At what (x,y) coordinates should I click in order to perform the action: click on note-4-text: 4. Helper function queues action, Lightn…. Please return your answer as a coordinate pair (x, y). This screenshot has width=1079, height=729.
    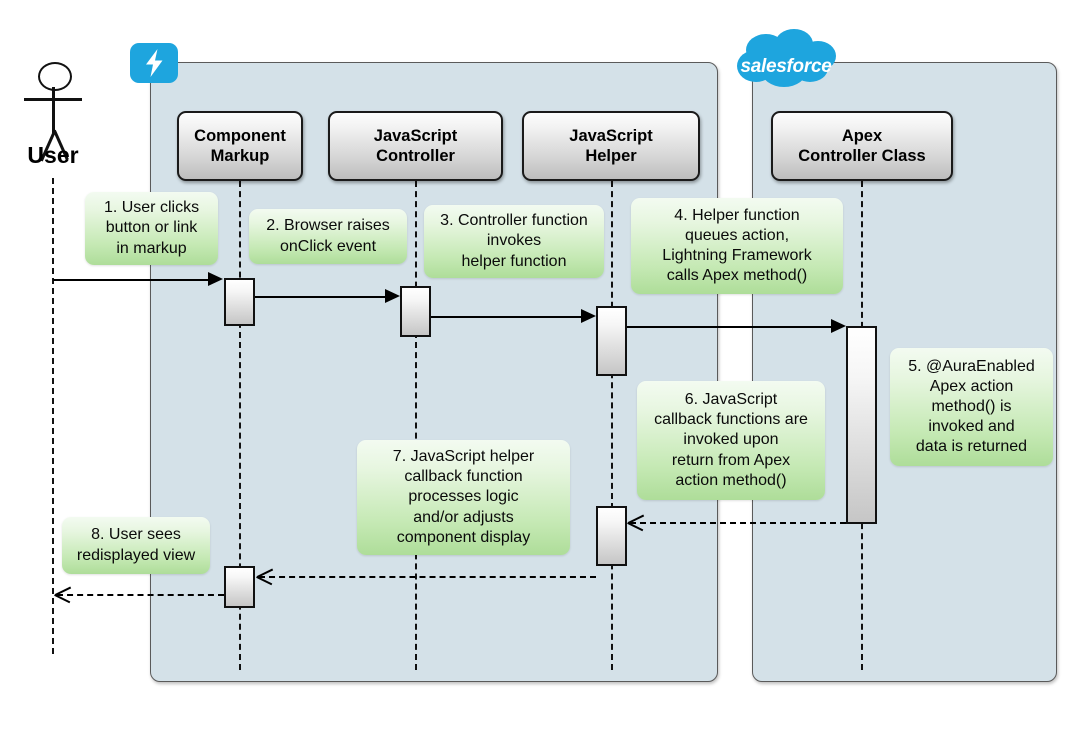
    Looking at the image, I should click on (737, 245).